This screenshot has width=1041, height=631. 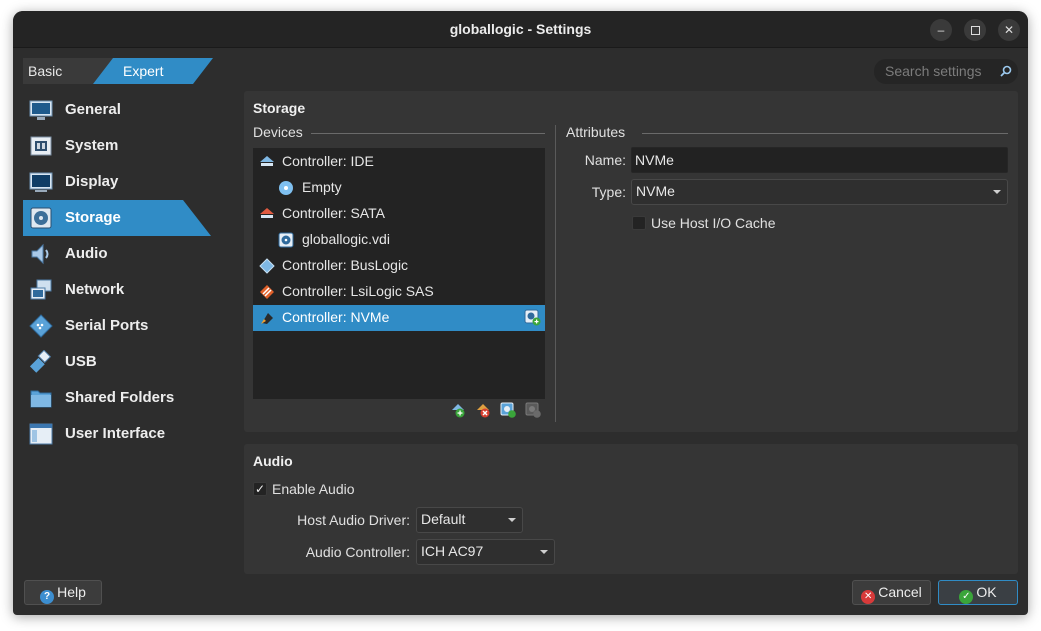 What do you see at coordinates (346, 239) in the screenshot?
I see `tree-item-label: globallogic.vdi` at bounding box center [346, 239].